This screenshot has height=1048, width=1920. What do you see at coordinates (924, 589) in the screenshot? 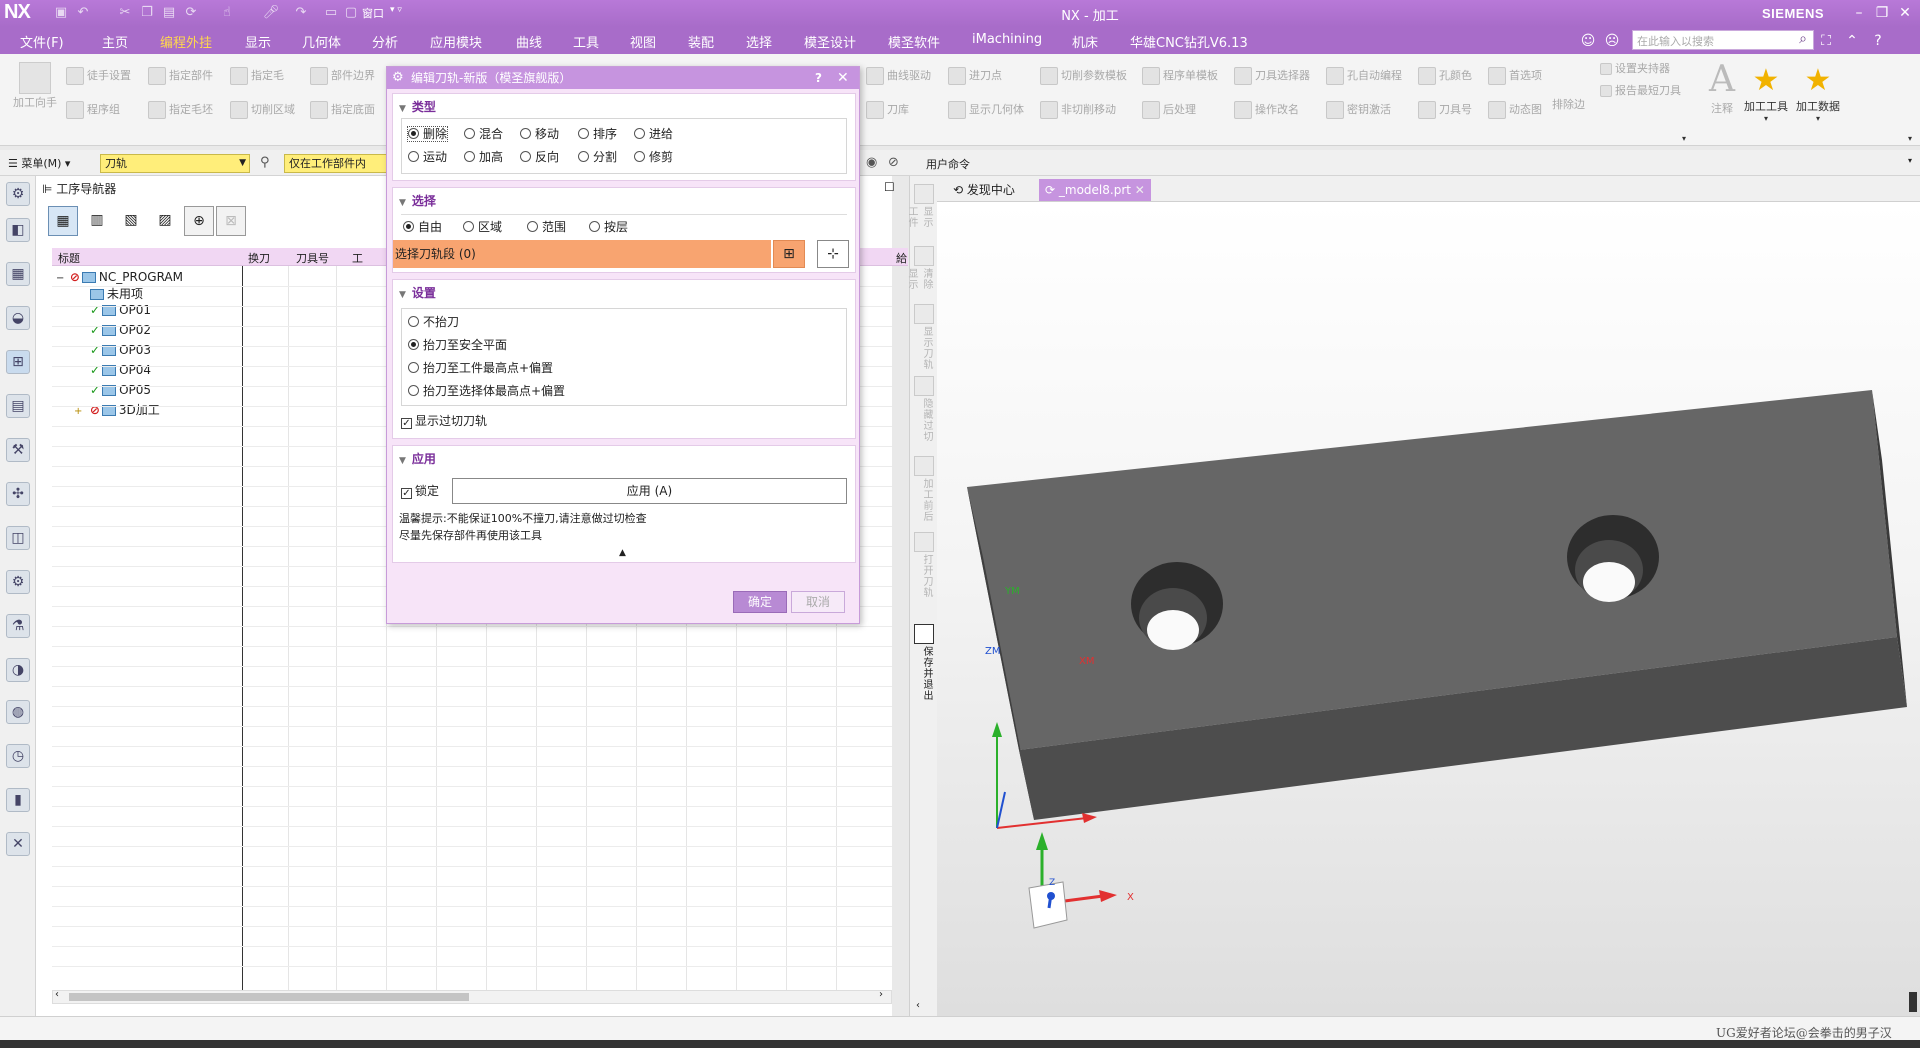
I see `strip-open-toolpath: 打开刀轨` at bounding box center [924, 589].